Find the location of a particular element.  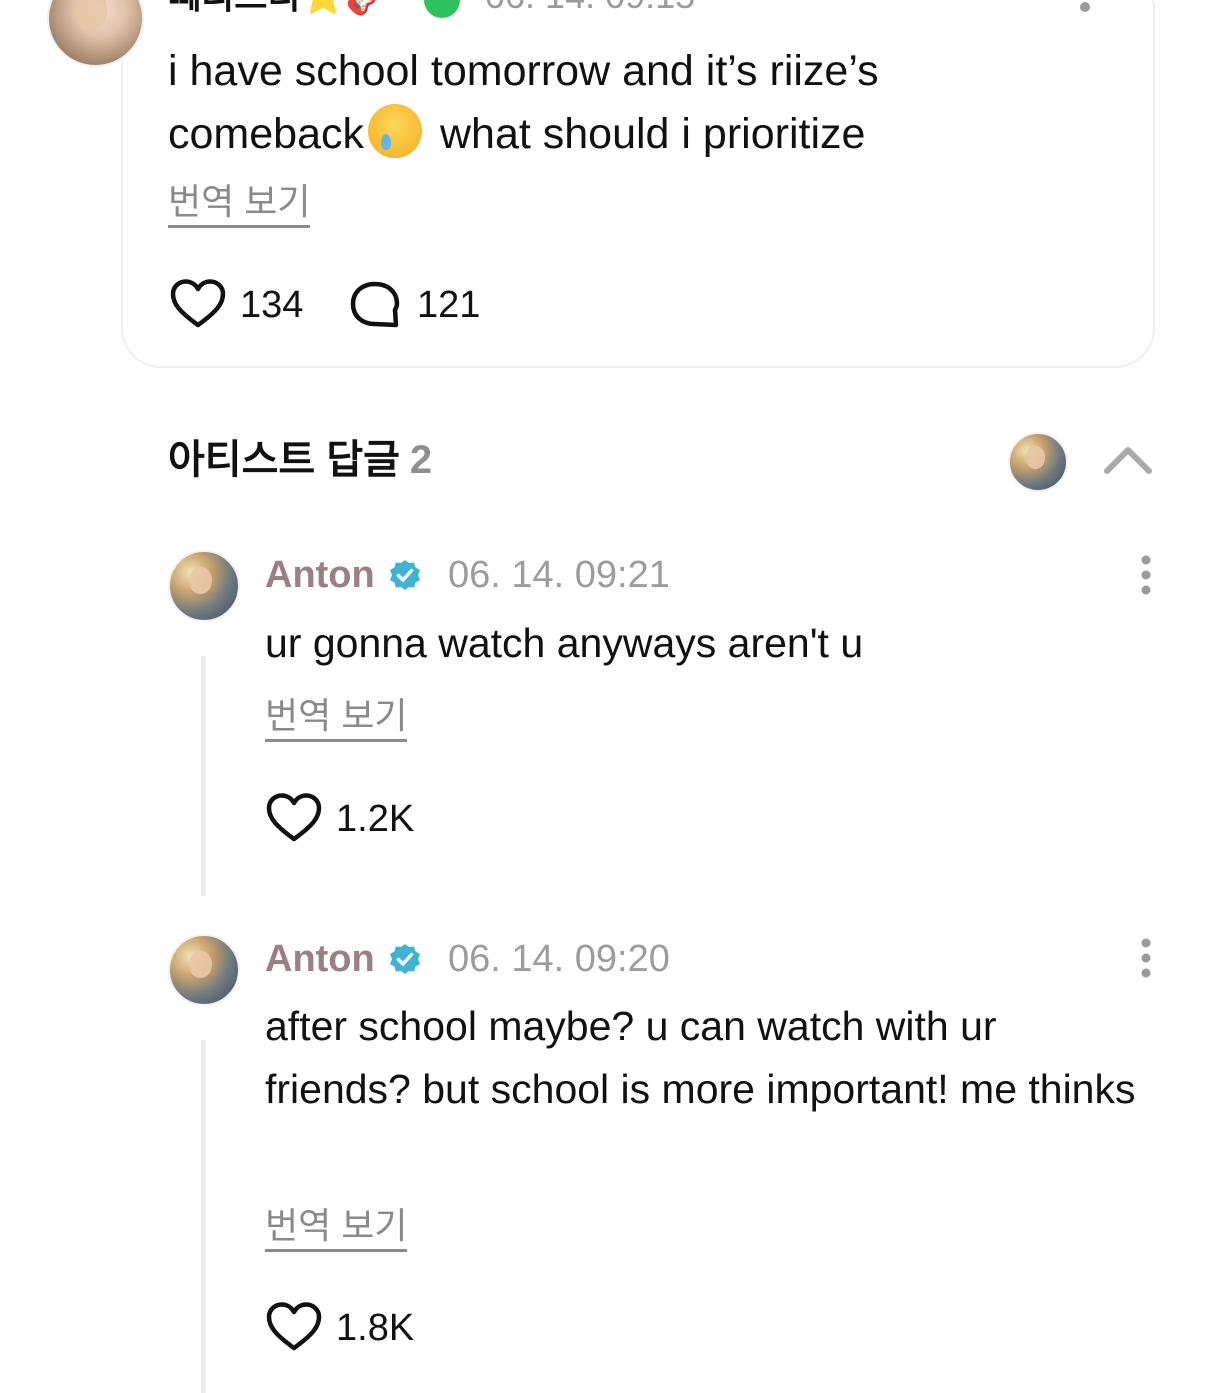

post-comment-count: 121 is located at coordinates (449, 305).